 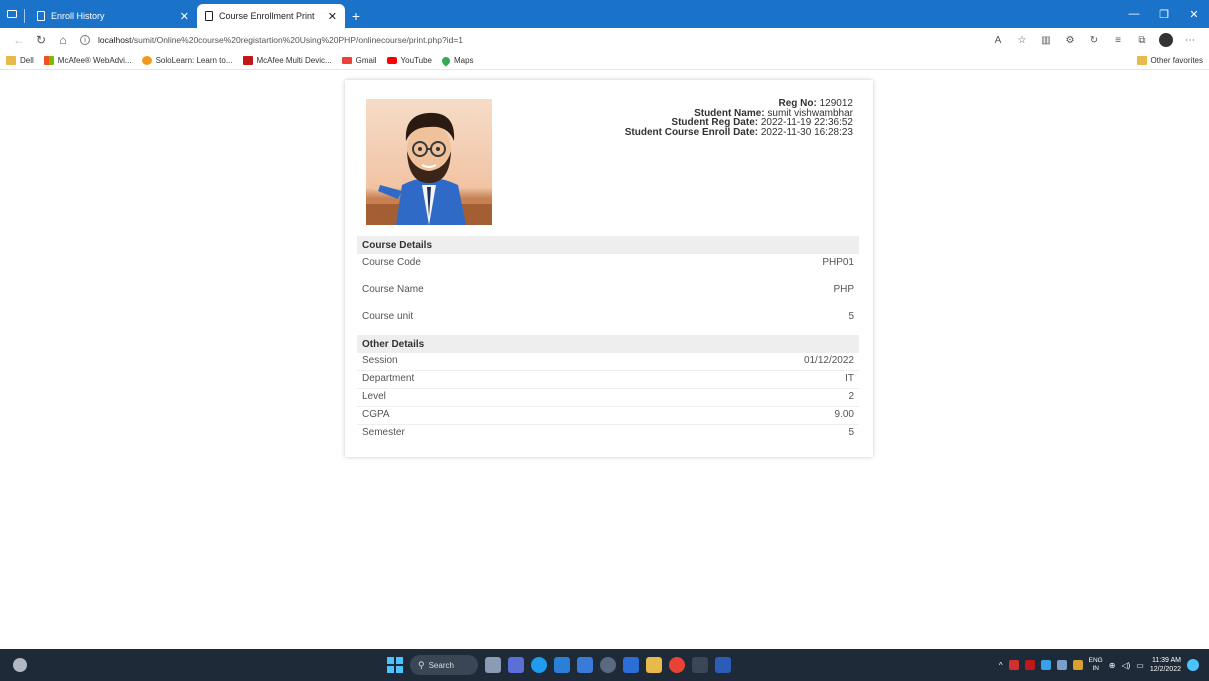 What do you see at coordinates (356, 16) in the screenshot?
I see `new-tab-button: +` at bounding box center [356, 16].